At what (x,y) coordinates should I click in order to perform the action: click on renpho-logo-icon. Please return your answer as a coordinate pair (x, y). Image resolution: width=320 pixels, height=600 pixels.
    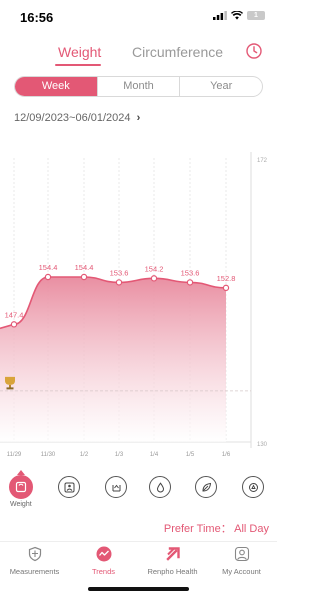
    Looking at the image, I should click on (172, 554).